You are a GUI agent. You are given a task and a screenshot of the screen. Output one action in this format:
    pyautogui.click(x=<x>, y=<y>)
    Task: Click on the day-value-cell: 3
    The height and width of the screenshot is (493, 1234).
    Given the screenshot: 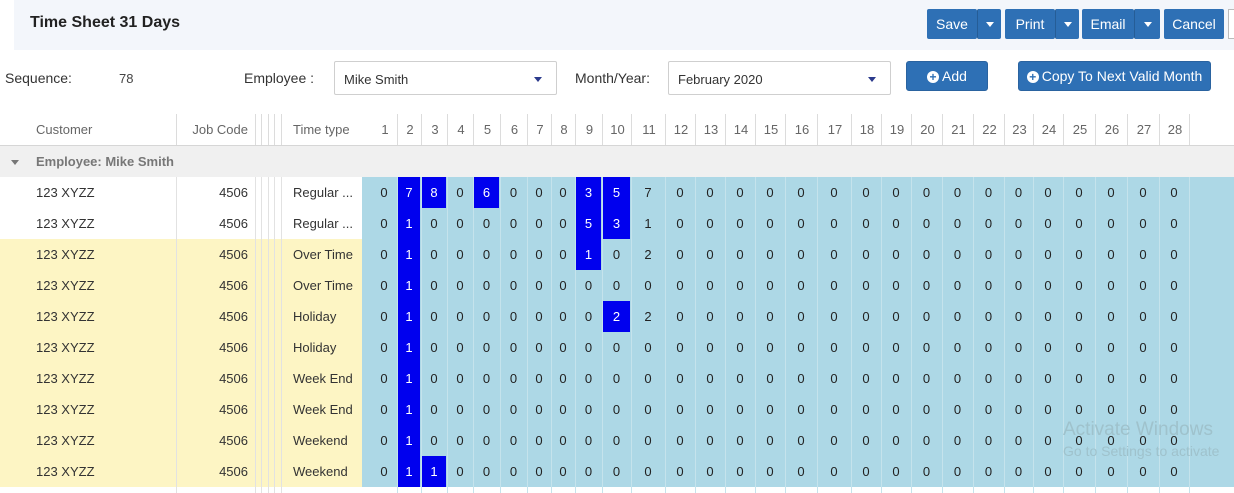 What is the action you would take?
    pyautogui.click(x=616, y=223)
    